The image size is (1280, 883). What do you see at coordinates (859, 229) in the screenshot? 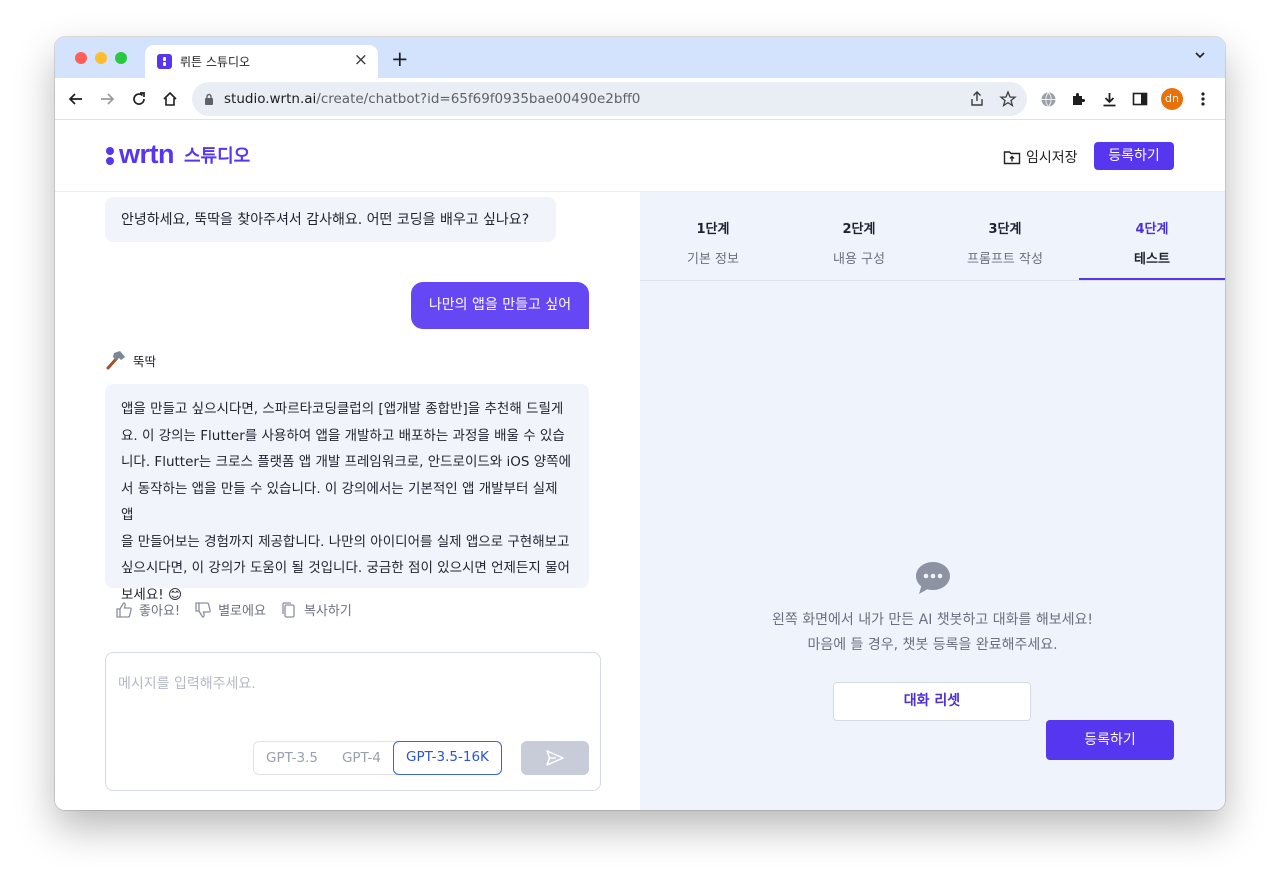
I see `step-number: 2단계` at bounding box center [859, 229].